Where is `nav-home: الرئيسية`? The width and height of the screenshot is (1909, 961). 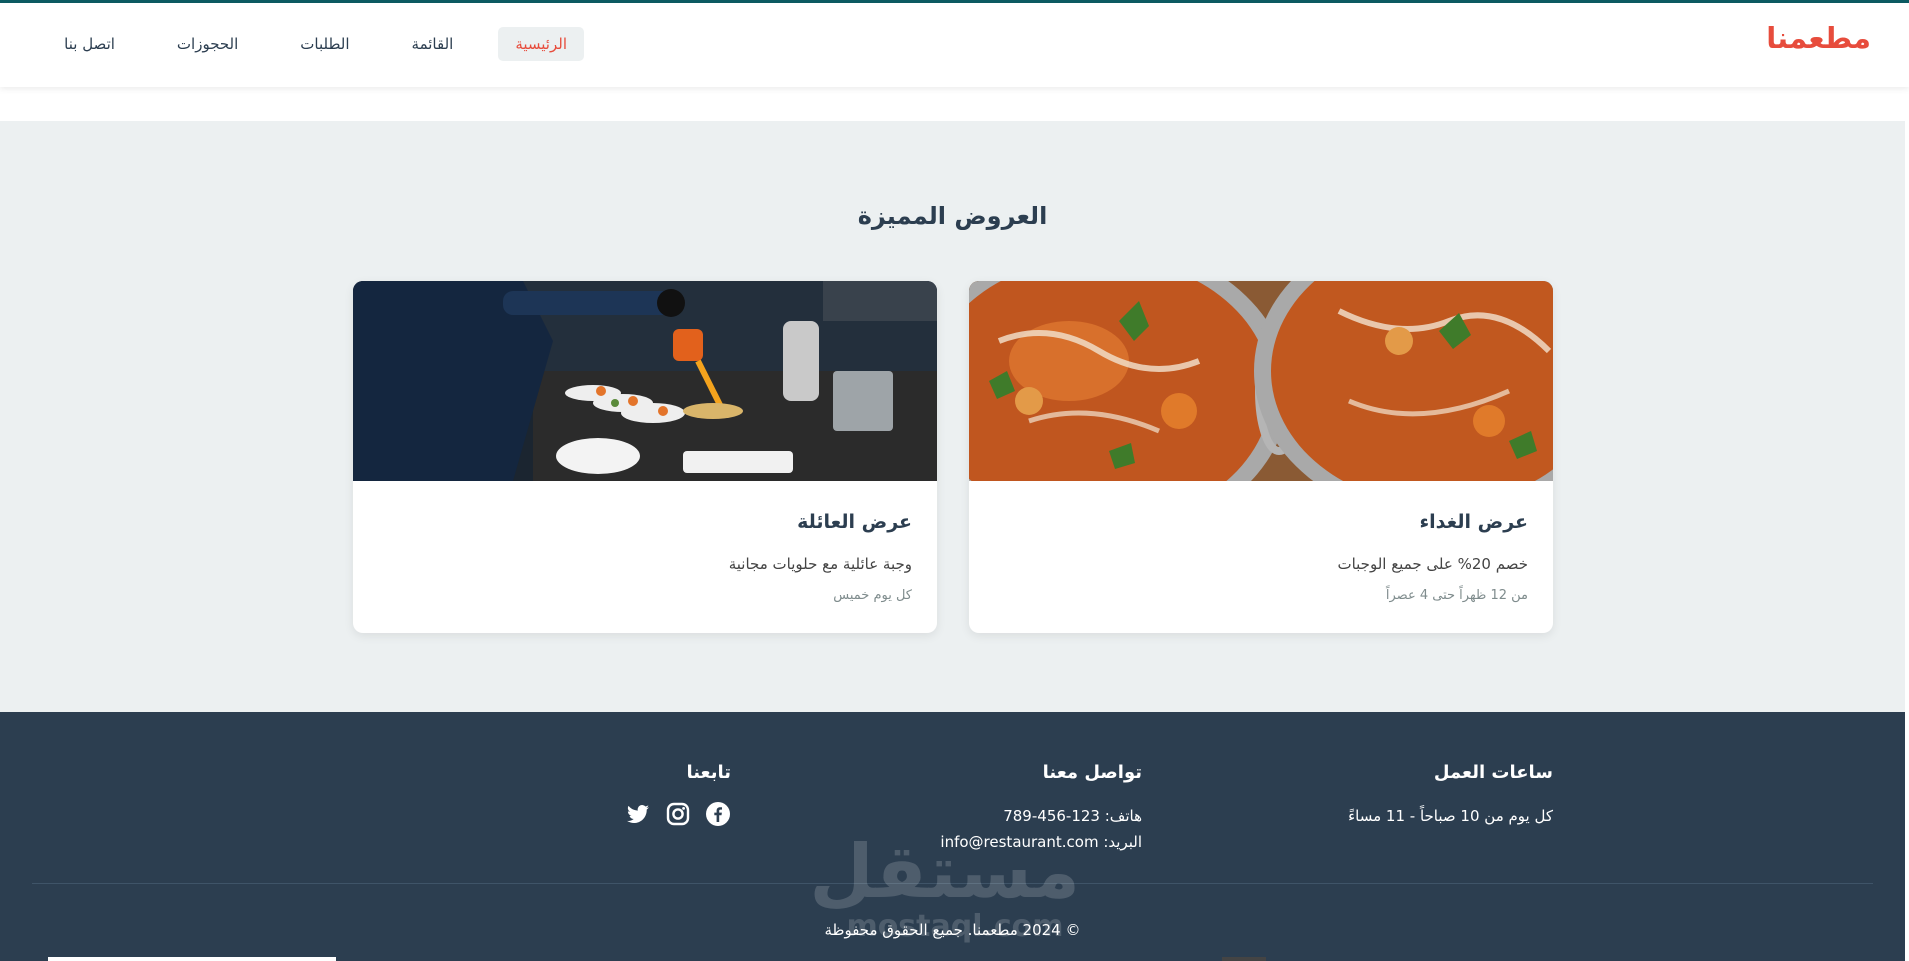
nav-home: الرئيسية is located at coordinates (541, 44).